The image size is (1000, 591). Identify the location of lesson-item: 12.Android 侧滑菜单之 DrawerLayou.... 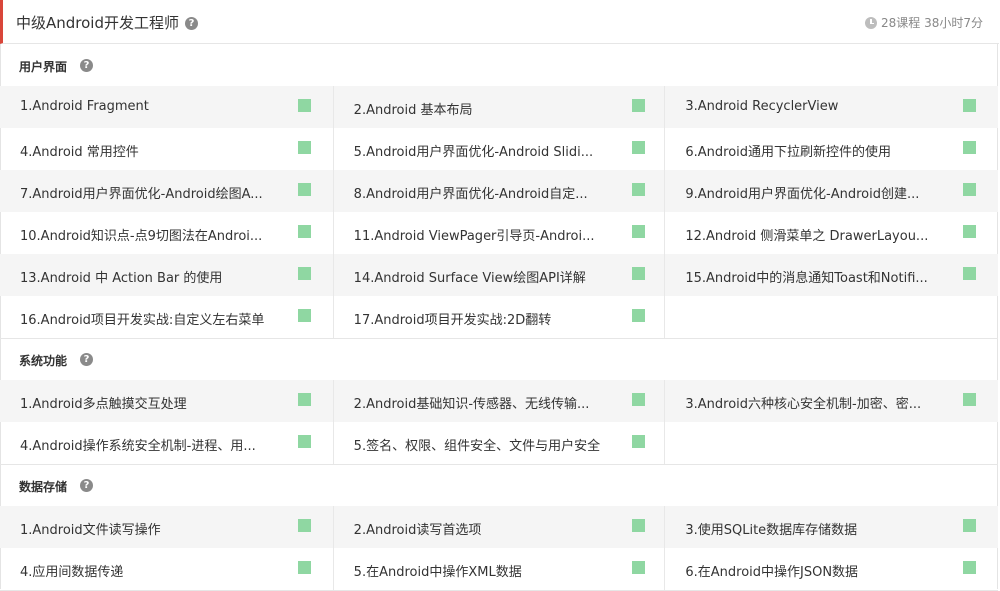
(831, 233).